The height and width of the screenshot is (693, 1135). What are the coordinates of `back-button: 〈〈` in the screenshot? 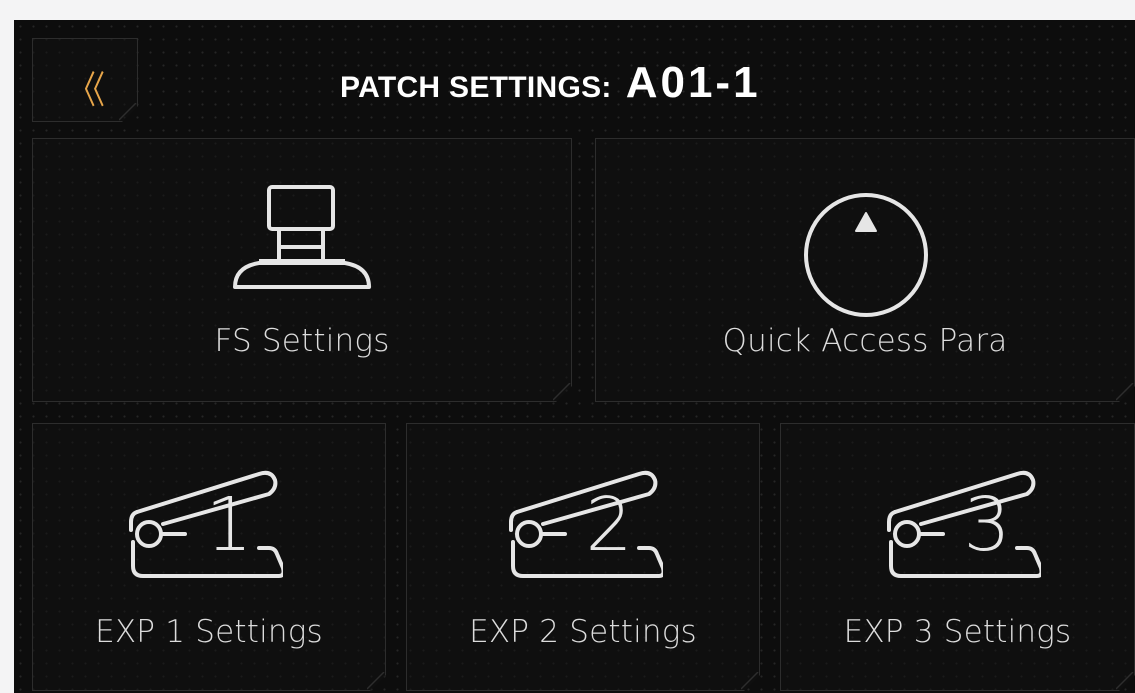 It's located at (85, 80).